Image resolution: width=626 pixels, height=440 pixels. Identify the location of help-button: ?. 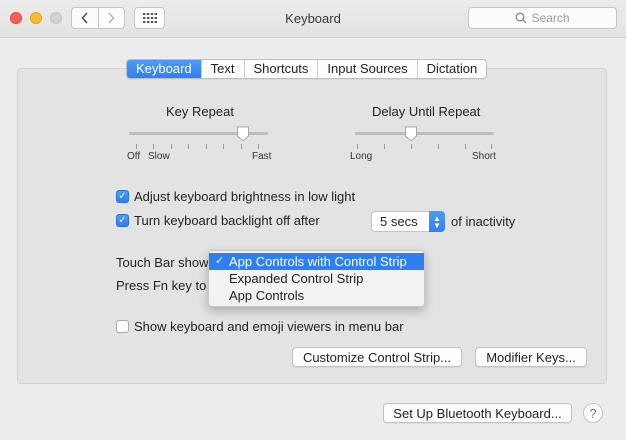
(593, 413).